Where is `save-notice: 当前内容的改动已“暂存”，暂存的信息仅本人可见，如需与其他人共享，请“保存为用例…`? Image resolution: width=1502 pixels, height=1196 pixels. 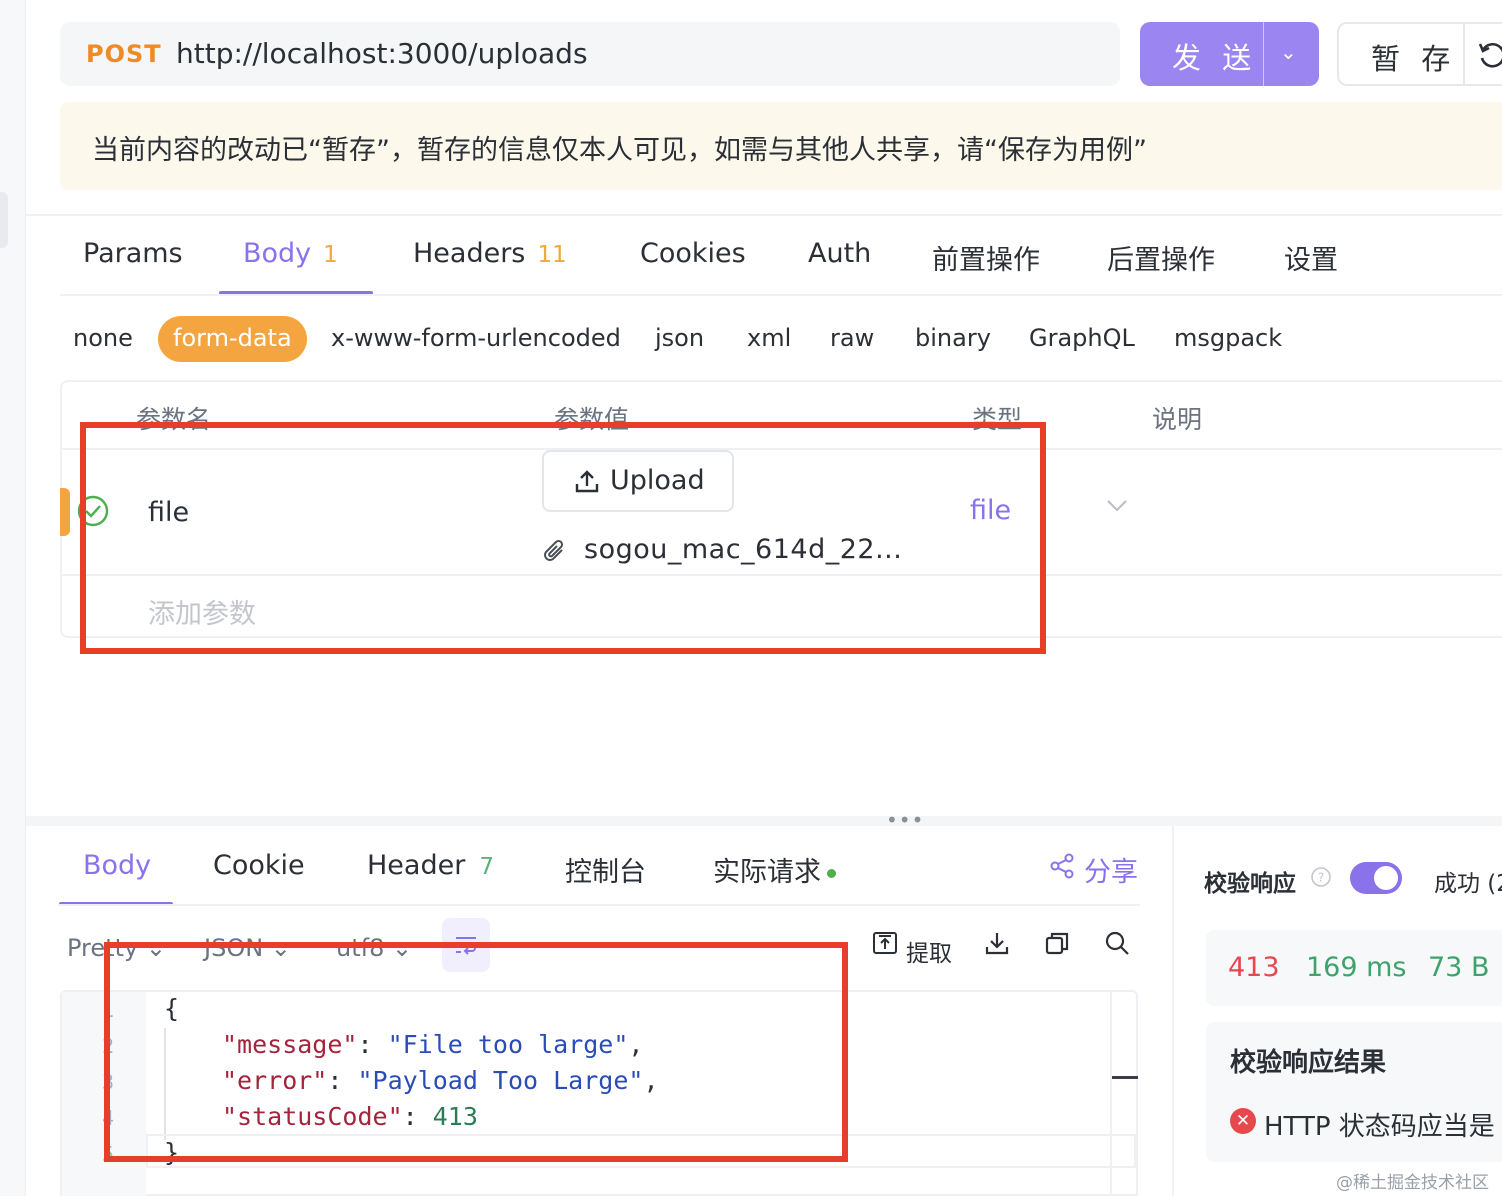 save-notice: 当前内容的改动已“暂存”，暂存的信息仅本人可见，如需与其他人共享，请“保存为用例… is located at coordinates (781, 146).